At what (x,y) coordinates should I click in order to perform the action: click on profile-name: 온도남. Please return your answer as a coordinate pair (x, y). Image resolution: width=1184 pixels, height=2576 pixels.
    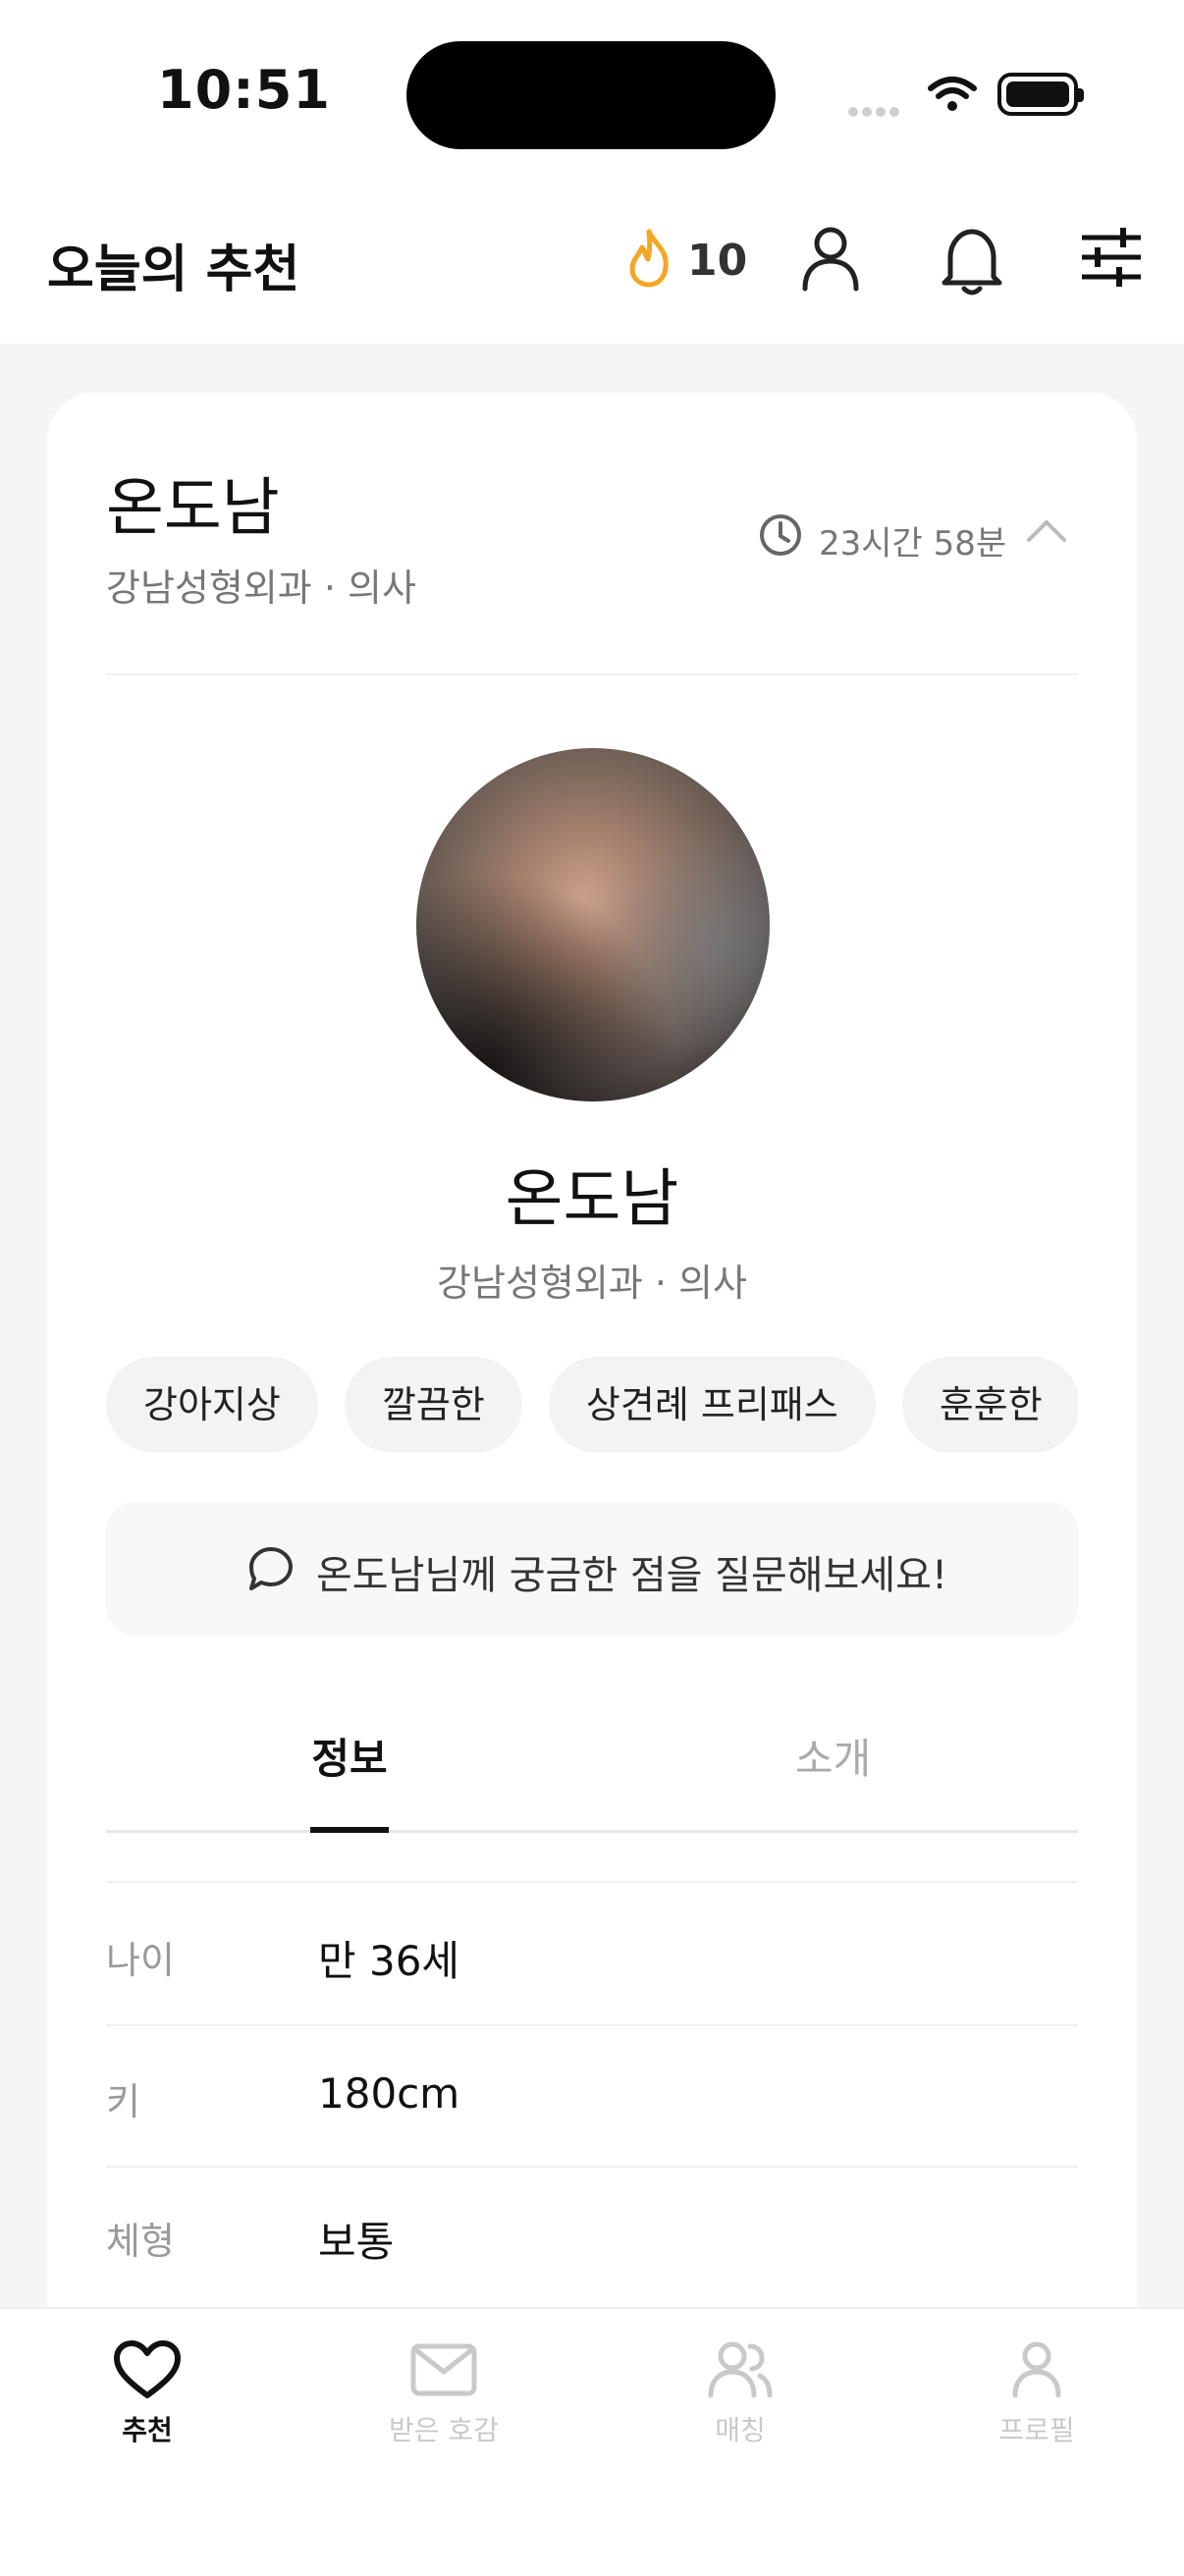
    Looking at the image, I should click on (592, 1199).